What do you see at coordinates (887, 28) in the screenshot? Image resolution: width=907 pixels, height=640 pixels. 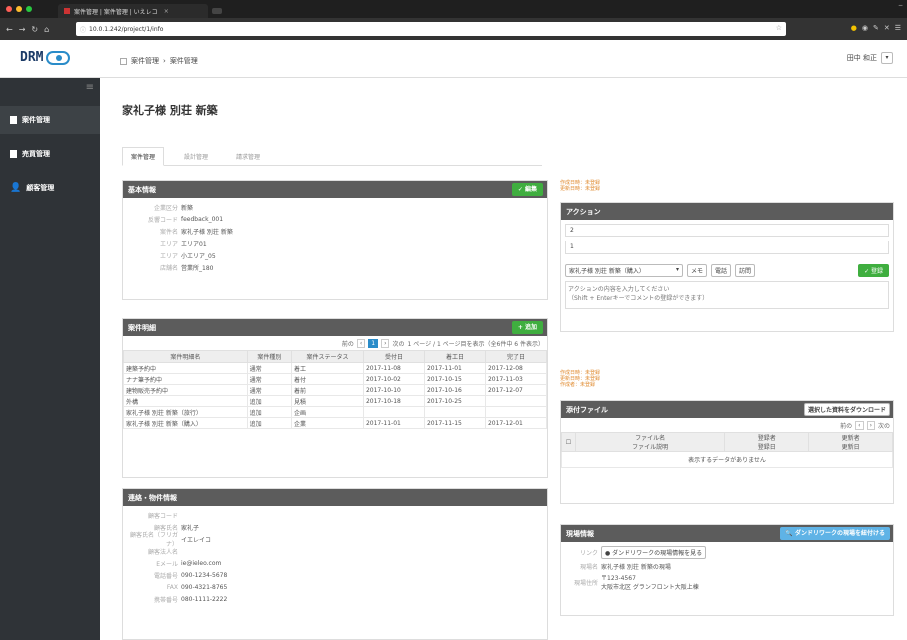 I see `extension-icon: ✕` at bounding box center [887, 28].